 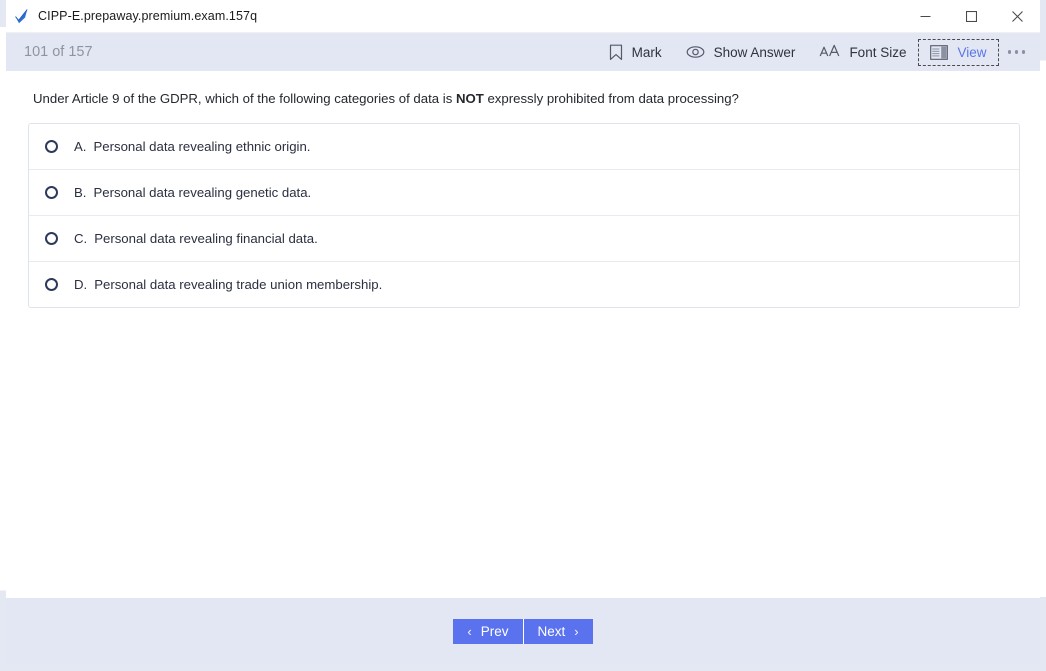 I want to click on prev-button-label: Prev, so click(x=494, y=631).